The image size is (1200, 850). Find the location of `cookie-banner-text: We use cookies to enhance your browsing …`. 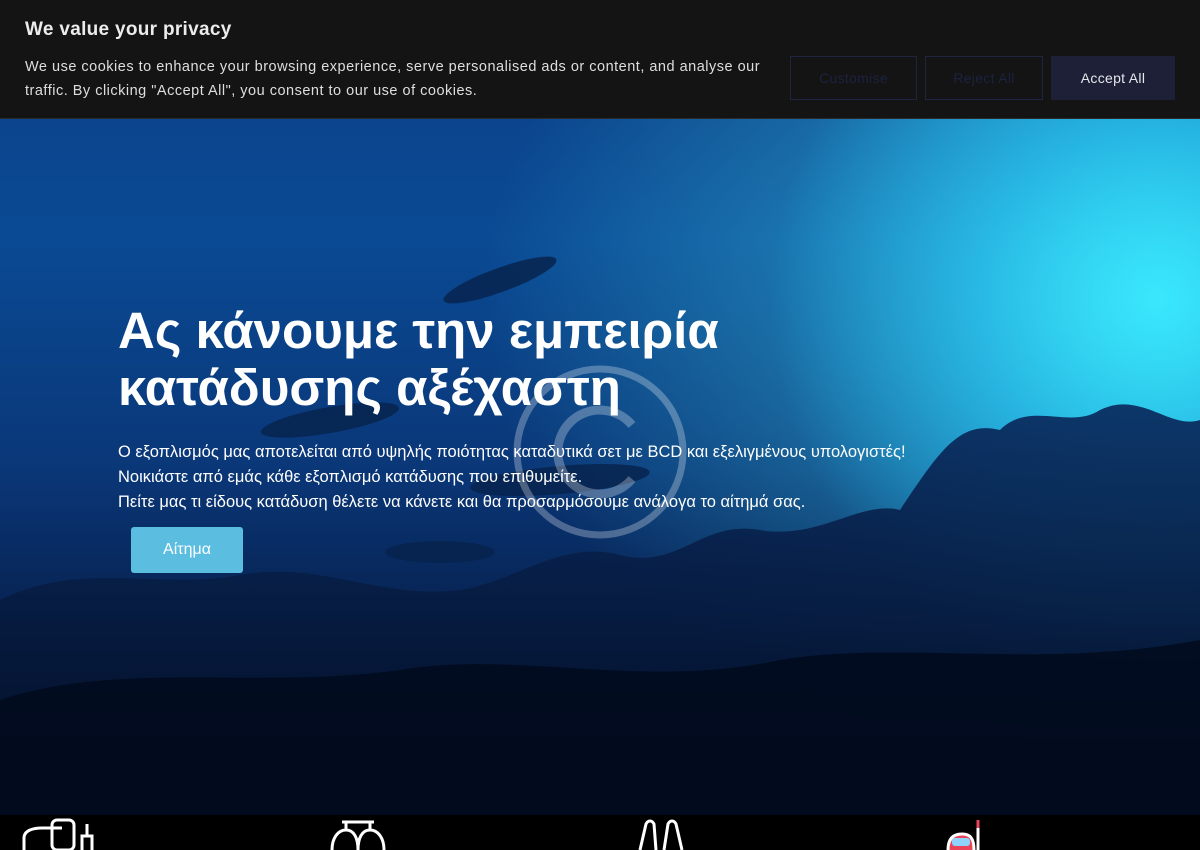

cookie-banner-text: We use cookies to enhance your browsing … is located at coordinates (393, 79).